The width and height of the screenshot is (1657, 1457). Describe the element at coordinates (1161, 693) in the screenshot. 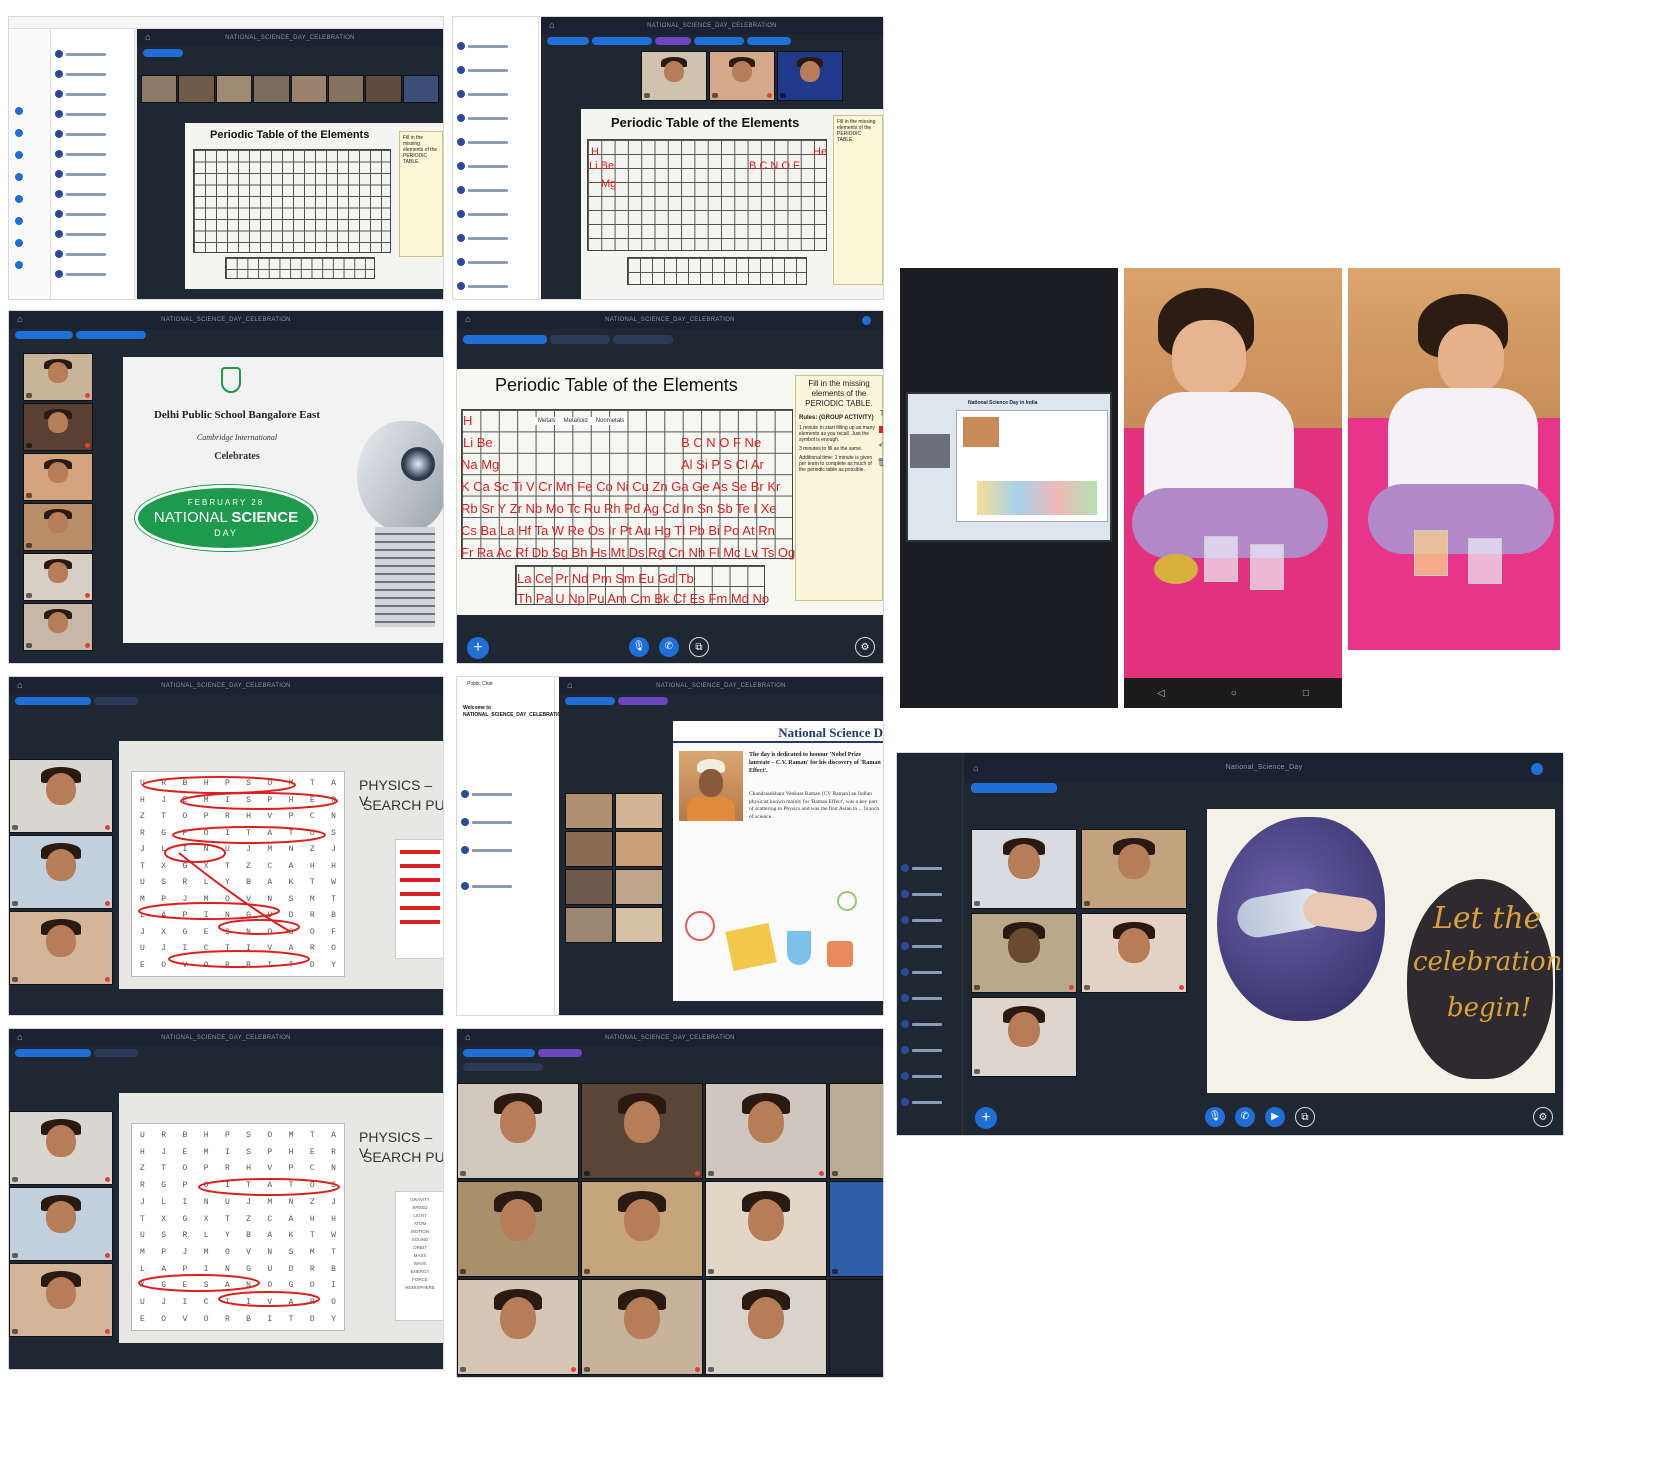

I see `back-icon: ◁` at that location.